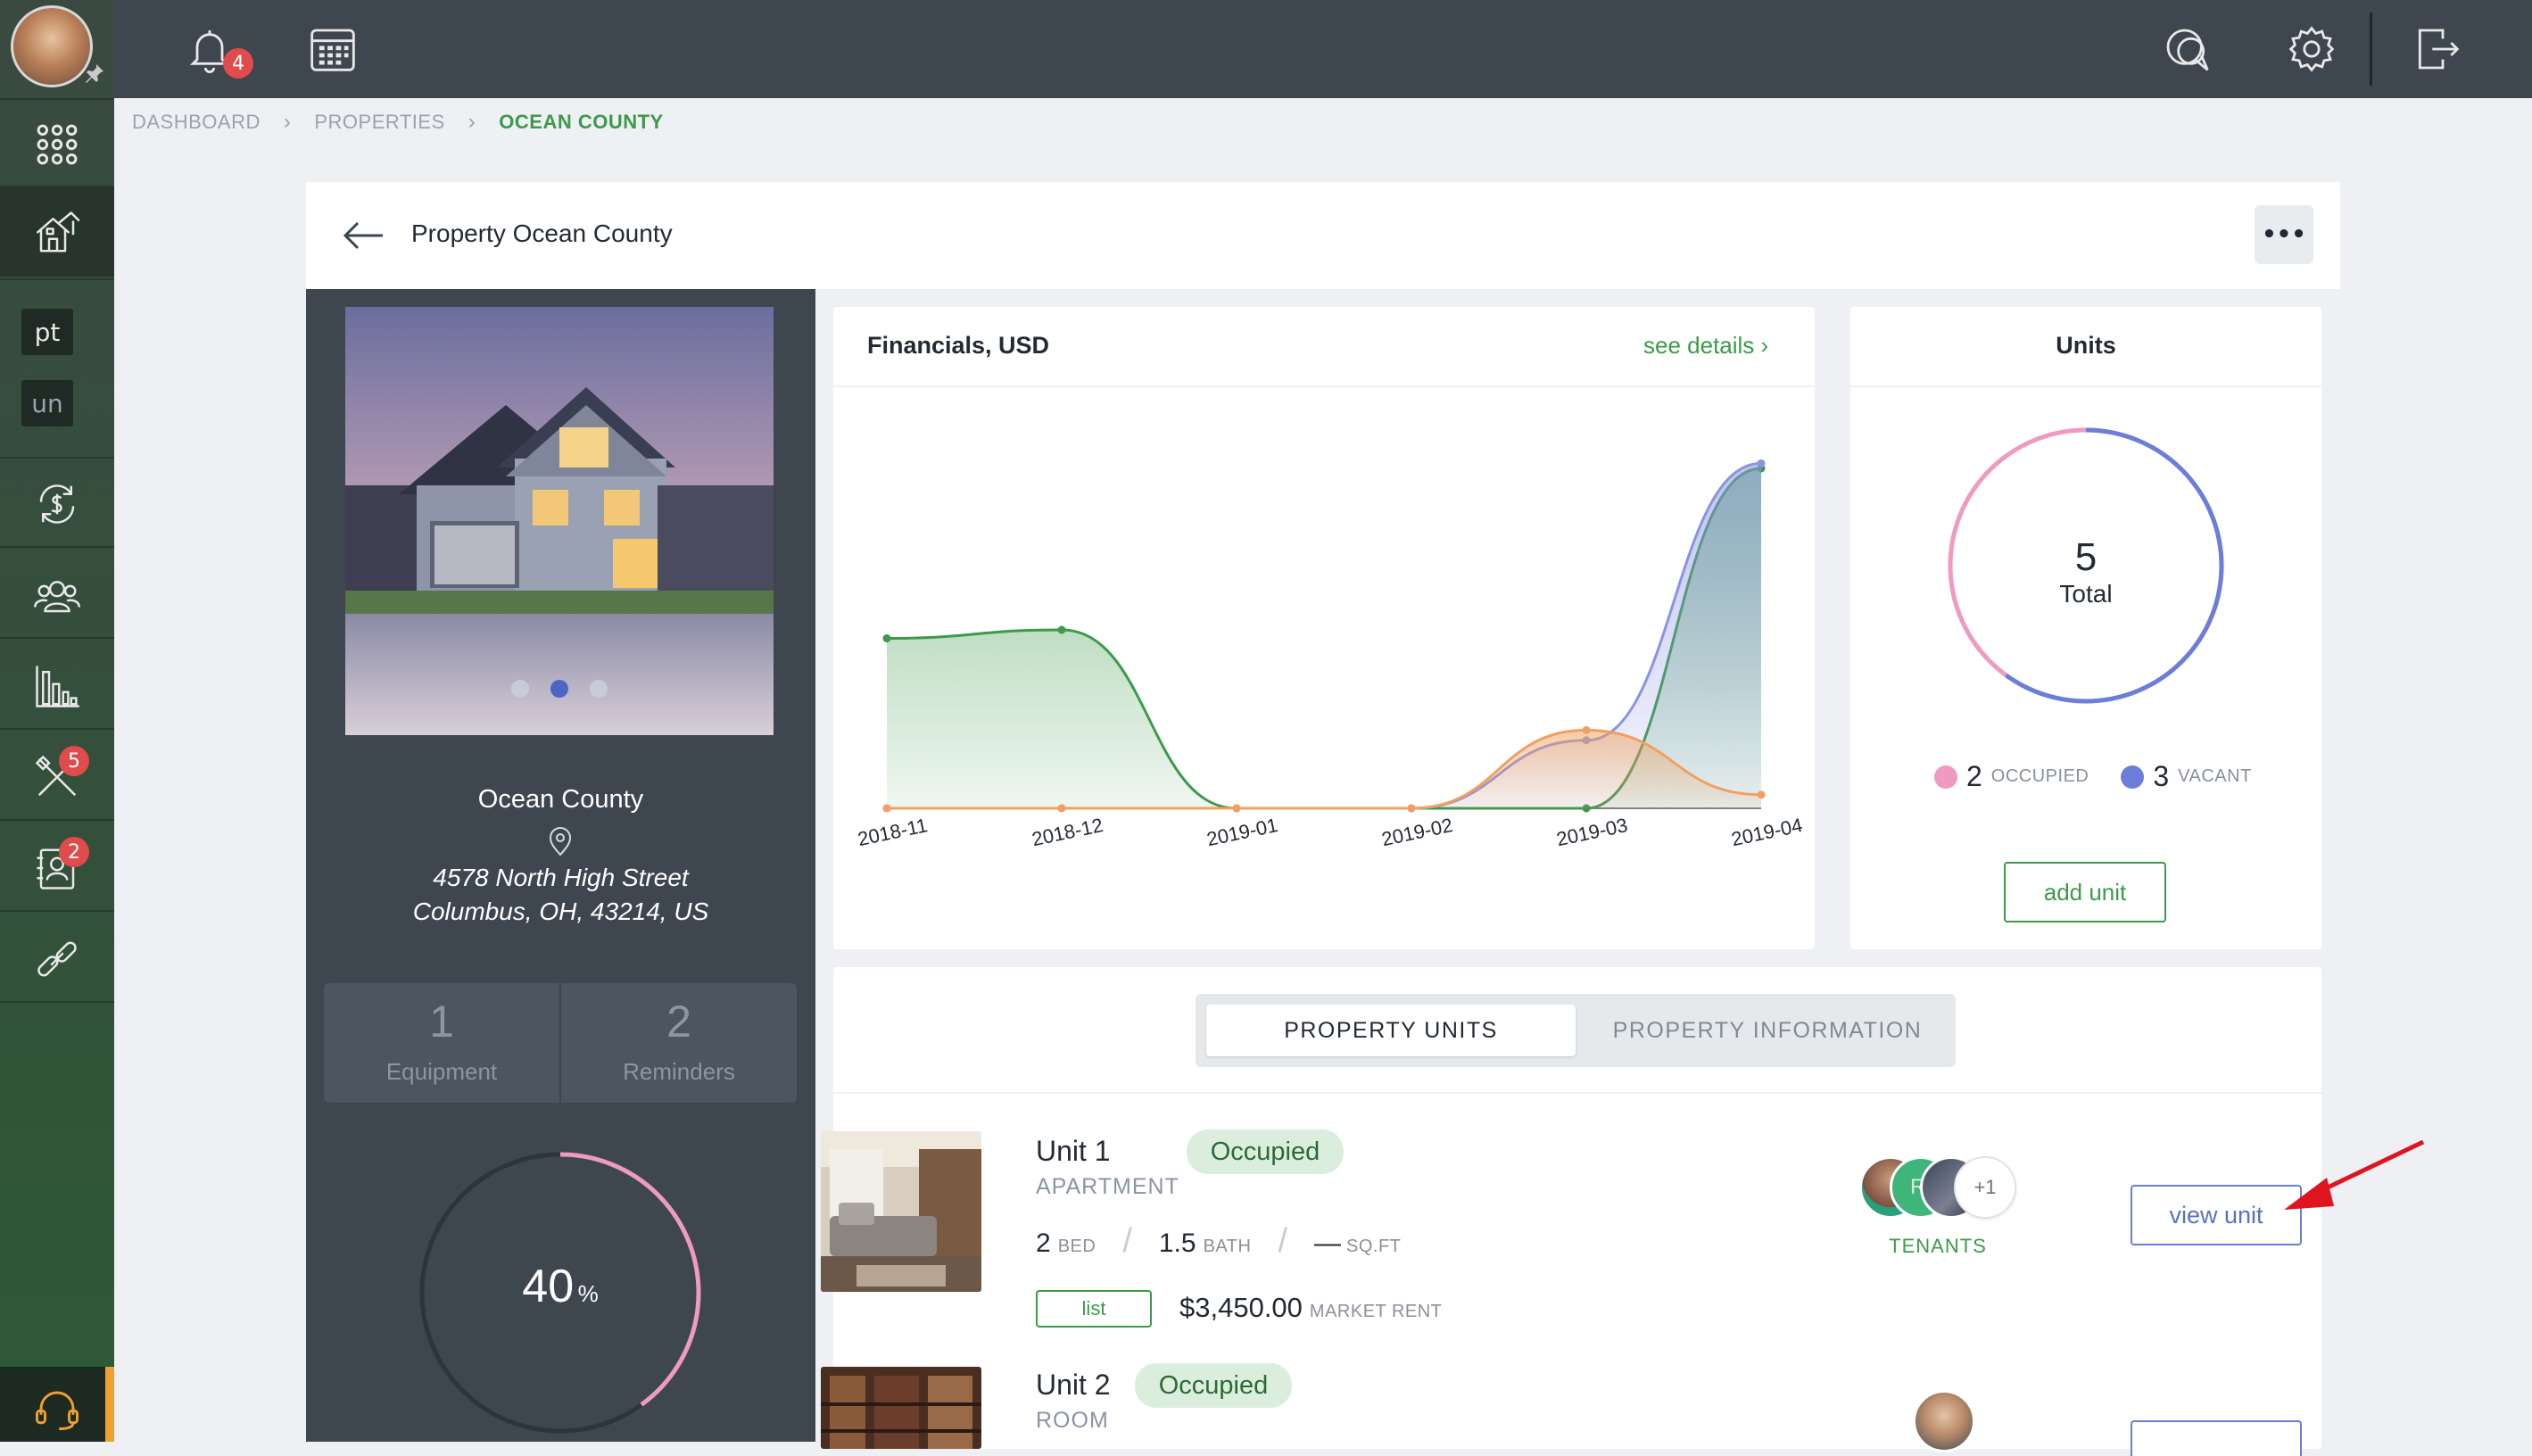  I want to click on sidebar: pt un 5 2, so click(57, 721).